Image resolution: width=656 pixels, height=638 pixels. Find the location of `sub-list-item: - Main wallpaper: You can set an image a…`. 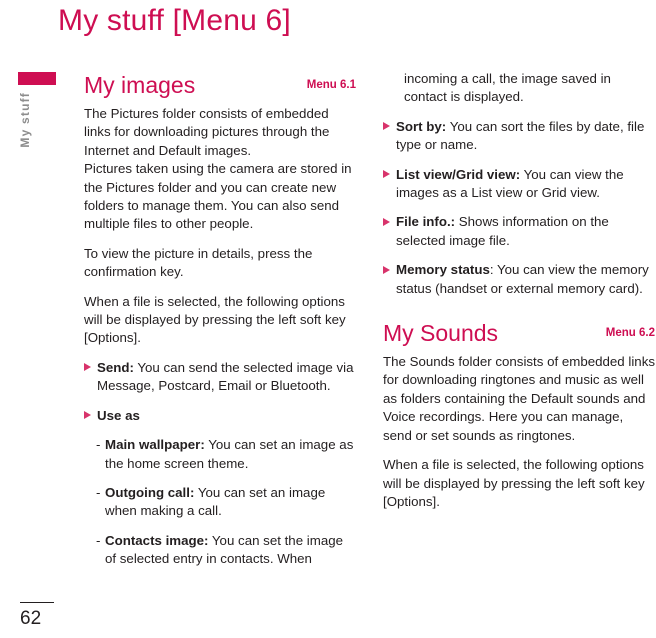

sub-list-item: - Main wallpaper: You can set an image a… is located at coordinates (220, 454).